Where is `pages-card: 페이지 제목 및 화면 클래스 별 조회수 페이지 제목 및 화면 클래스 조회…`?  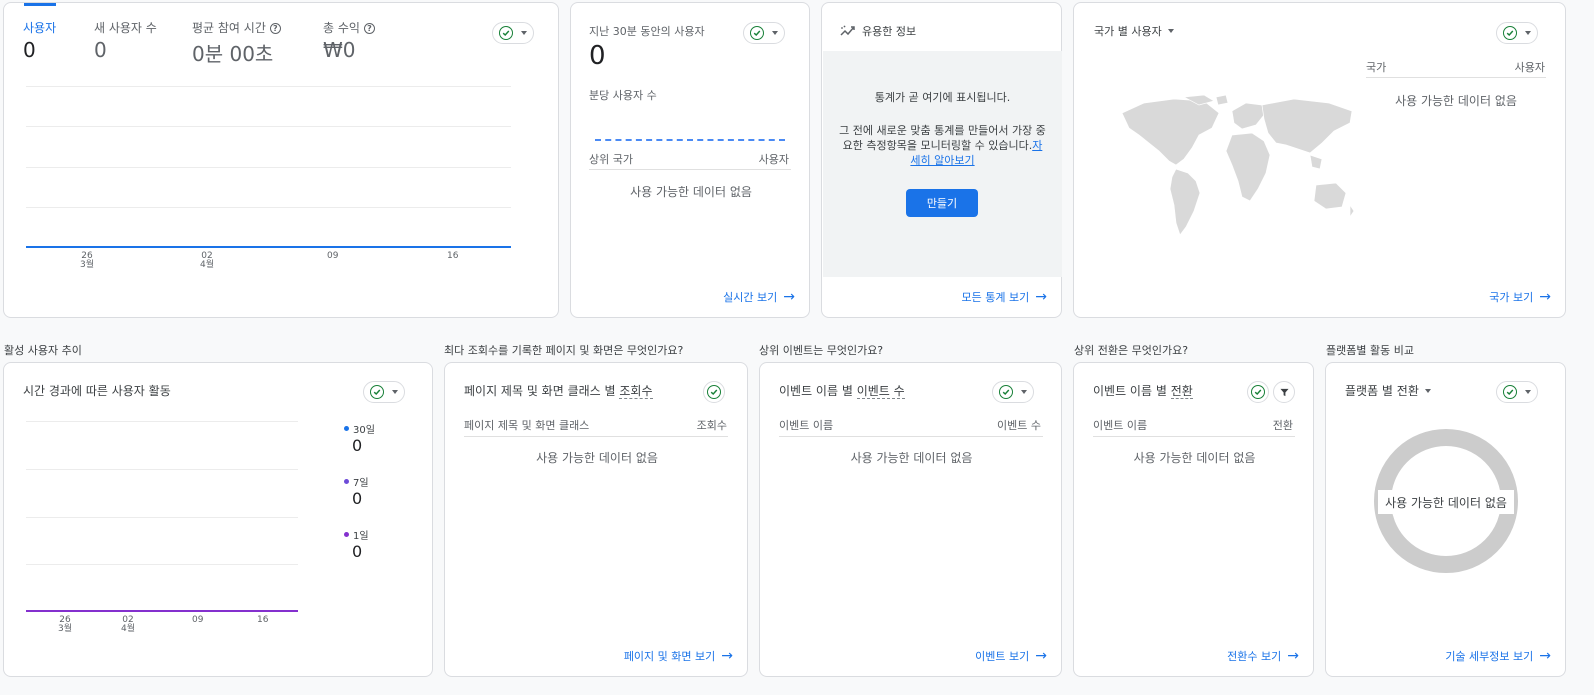 pages-card: 페이지 제목 및 화면 클래스 별 조회수 페이지 제목 및 화면 클래스 조회… is located at coordinates (596, 519).